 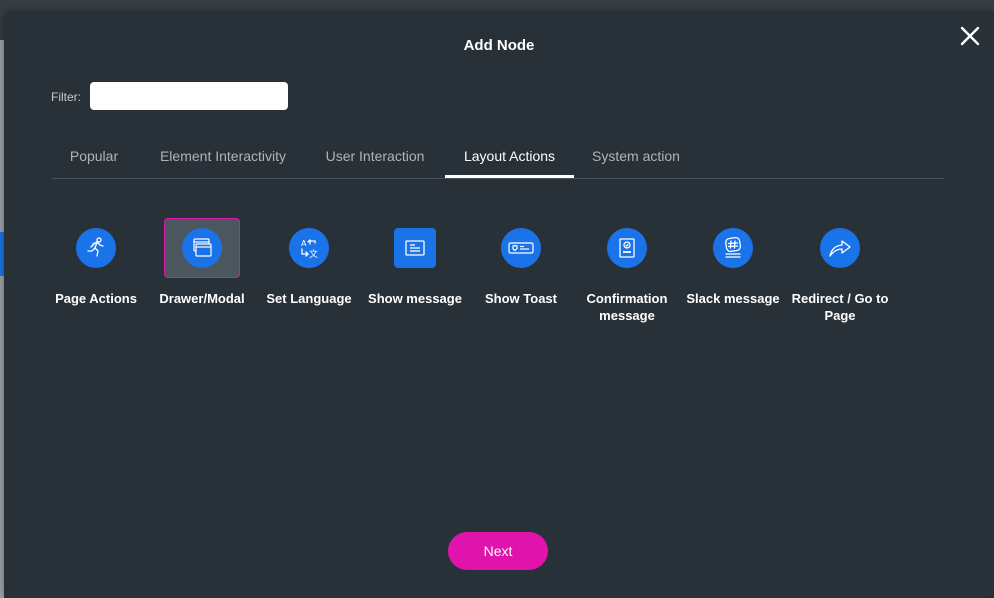 What do you see at coordinates (94, 155) in the screenshot?
I see `tab-popular: Popular` at bounding box center [94, 155].